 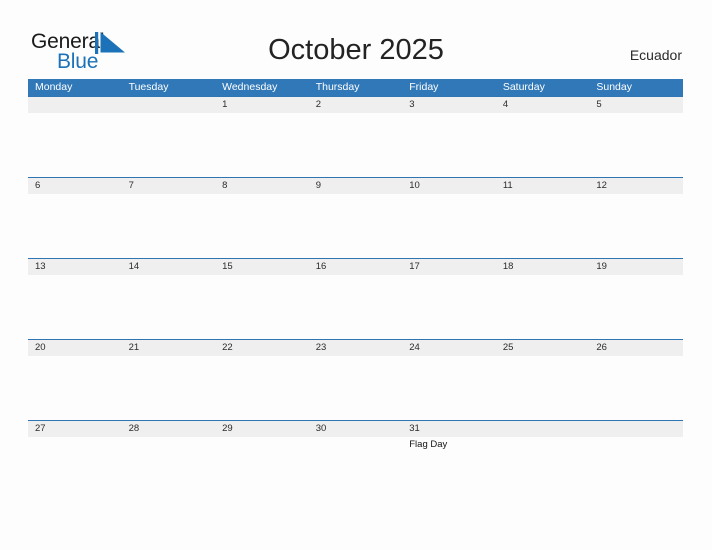 I want to click on day-number: 22, so click(x=227, y=347).